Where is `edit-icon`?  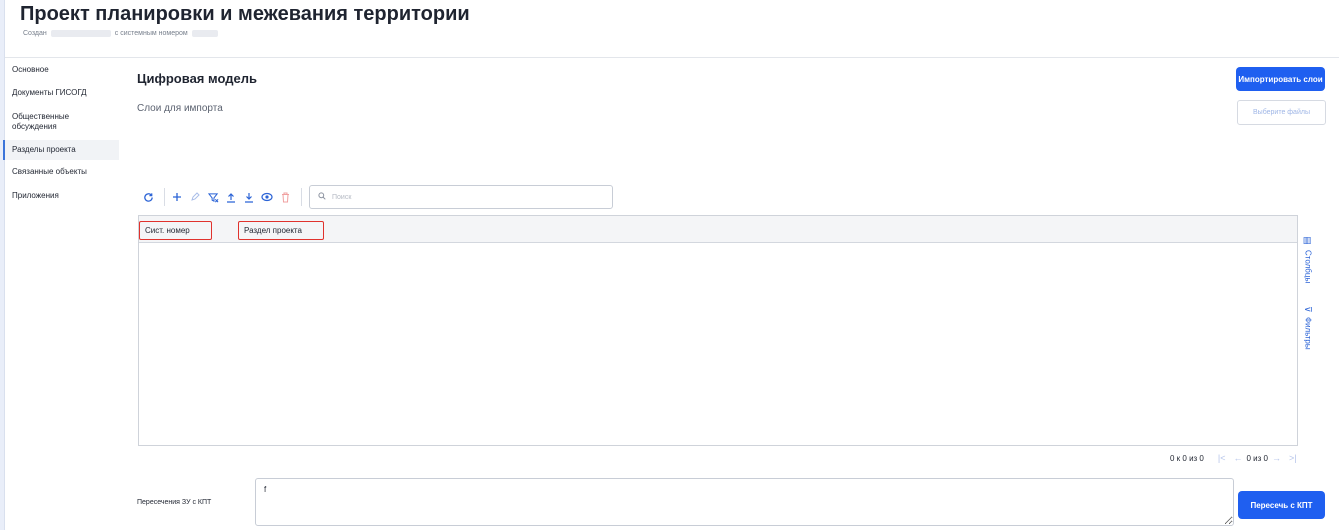 edit-icon is located at coordinates (195, 197).